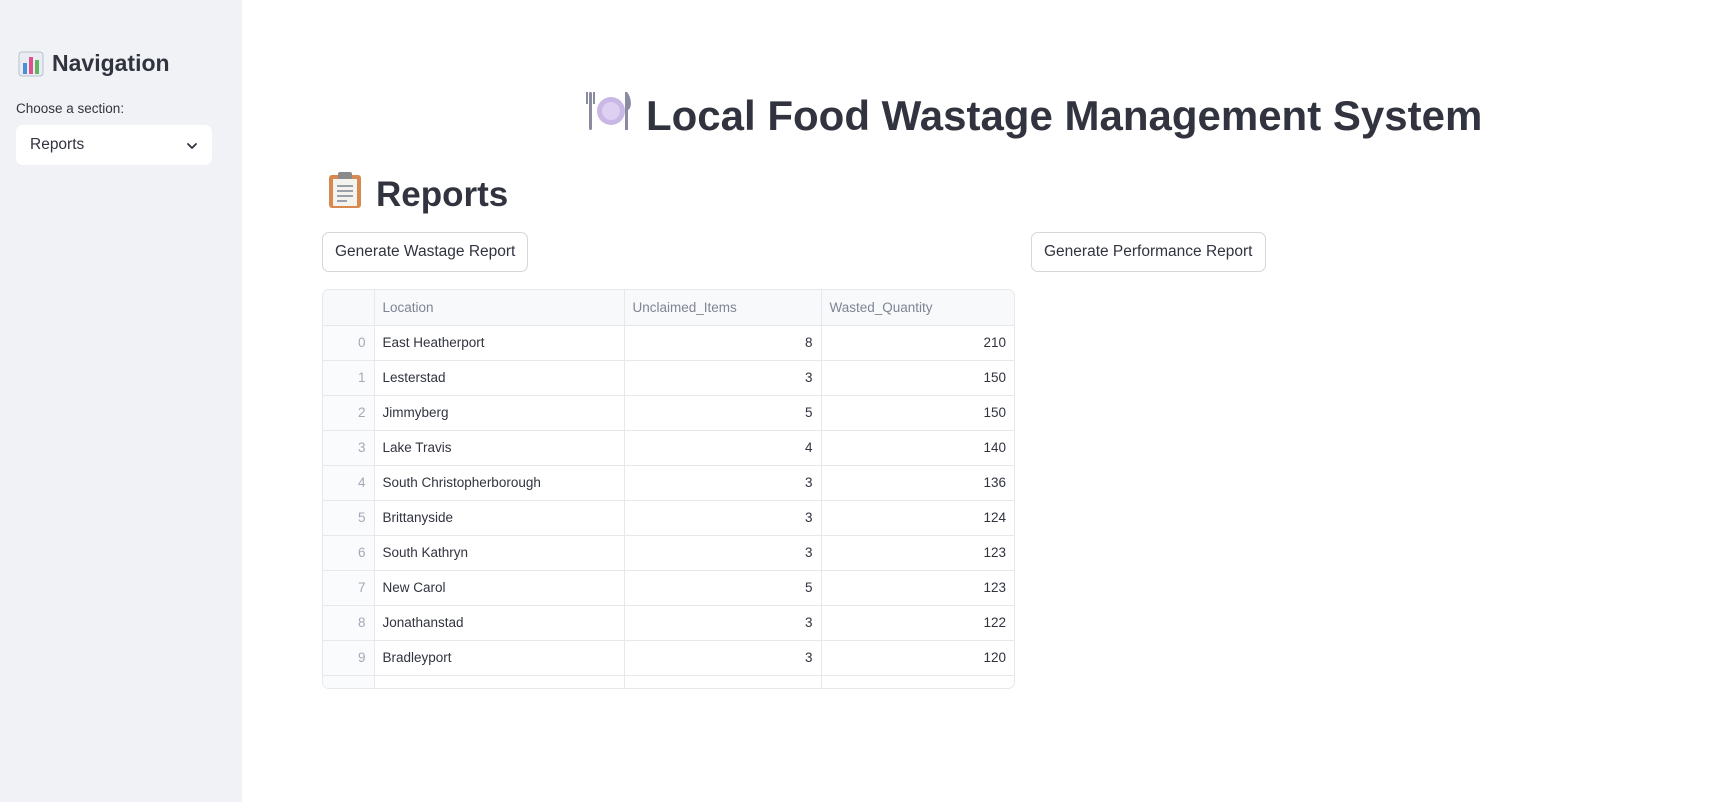  Describe the element at coordinates (723, 448) in the screenshot. I see `cell-unclaimed-items: 4` at that location.